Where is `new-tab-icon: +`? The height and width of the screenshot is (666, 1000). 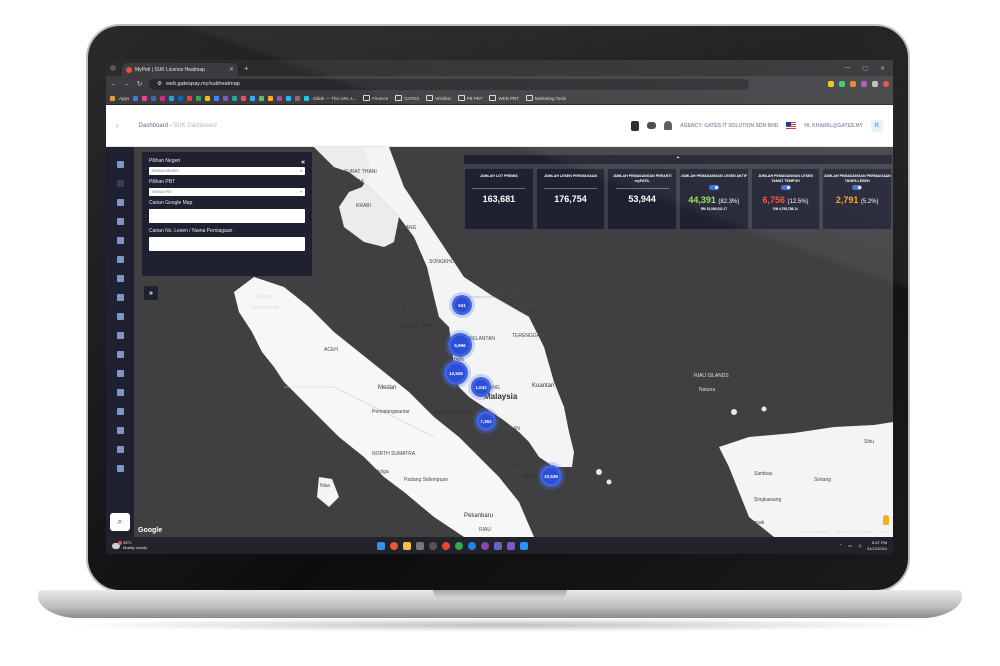 new-tab-icon: + is located at coordinates (246, 68).